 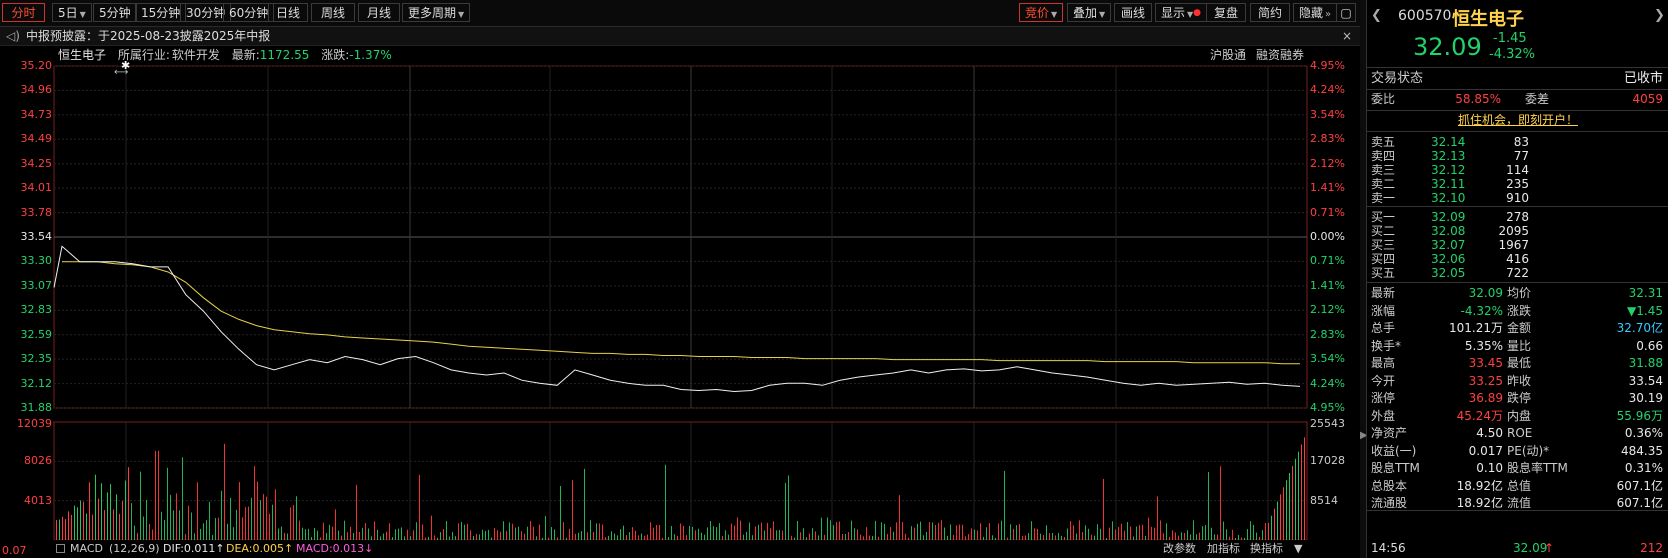 I want to click on auction-button: 竞价 ▼, so click(x=1041, y=12).